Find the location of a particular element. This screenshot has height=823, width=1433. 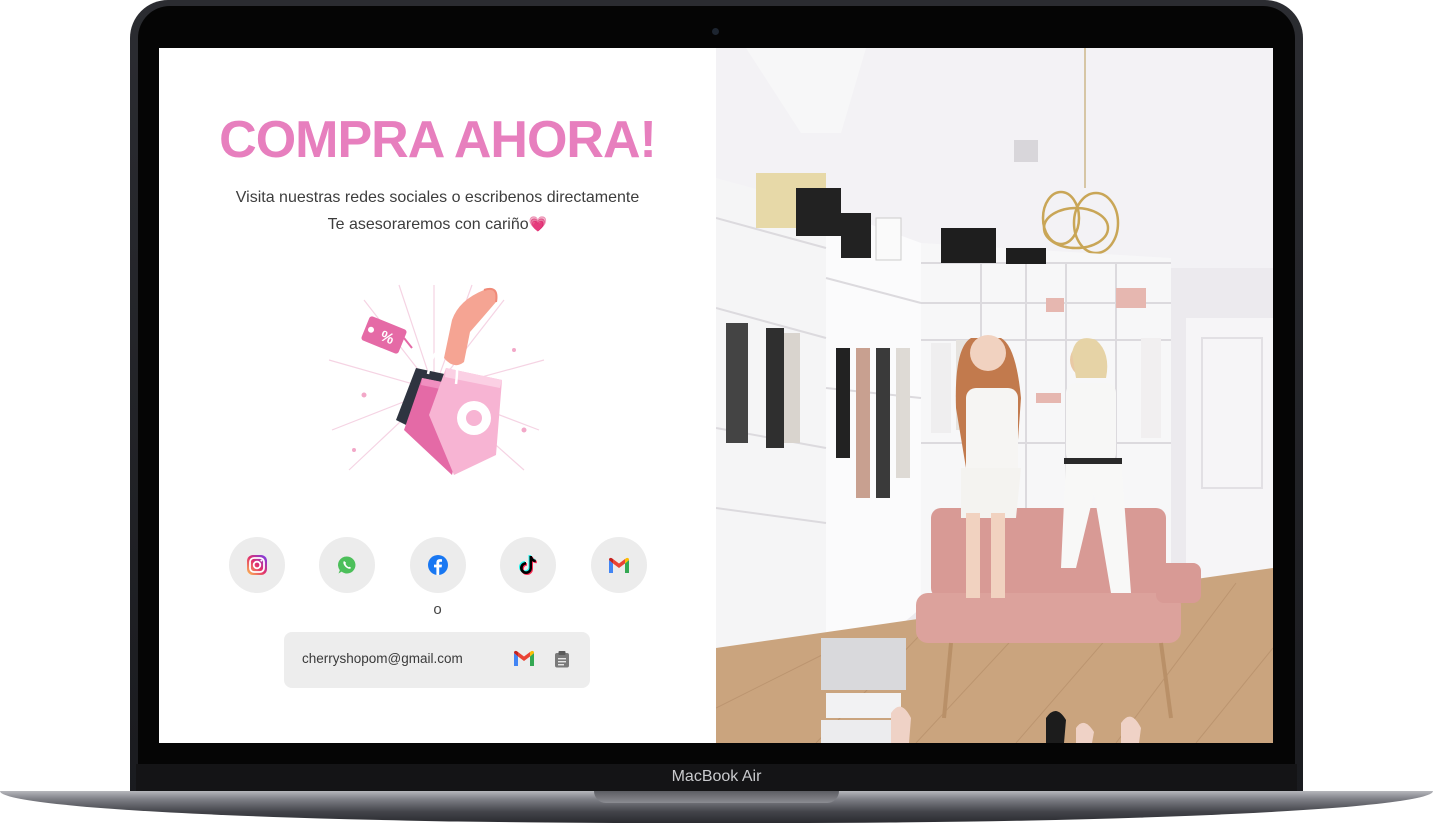

shopping-bags-illustration: % is located at coordinates (436, 379).